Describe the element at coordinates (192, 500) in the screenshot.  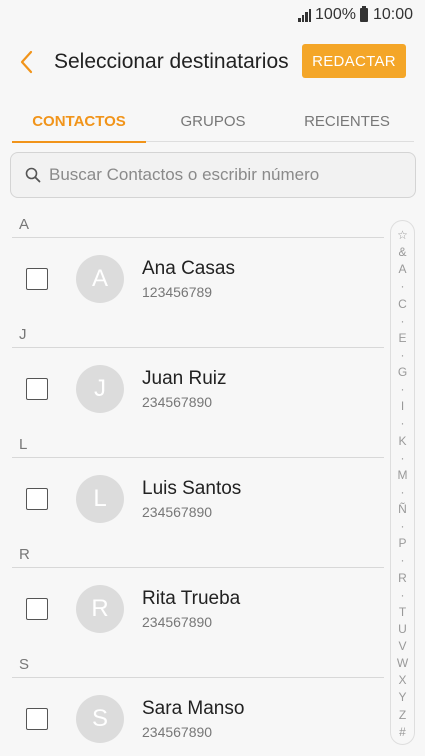
I see `contact-row: L Luis Santos 234567890` at that location.